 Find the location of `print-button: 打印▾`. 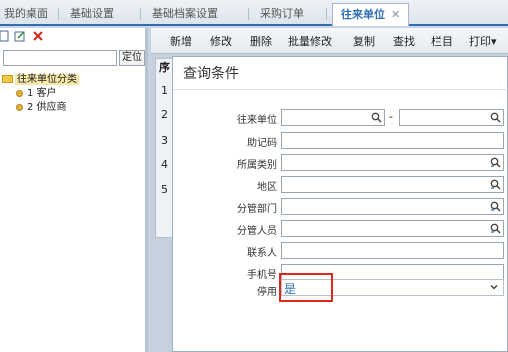

print-button: 打印▾ is located at coordinates (483, 41).